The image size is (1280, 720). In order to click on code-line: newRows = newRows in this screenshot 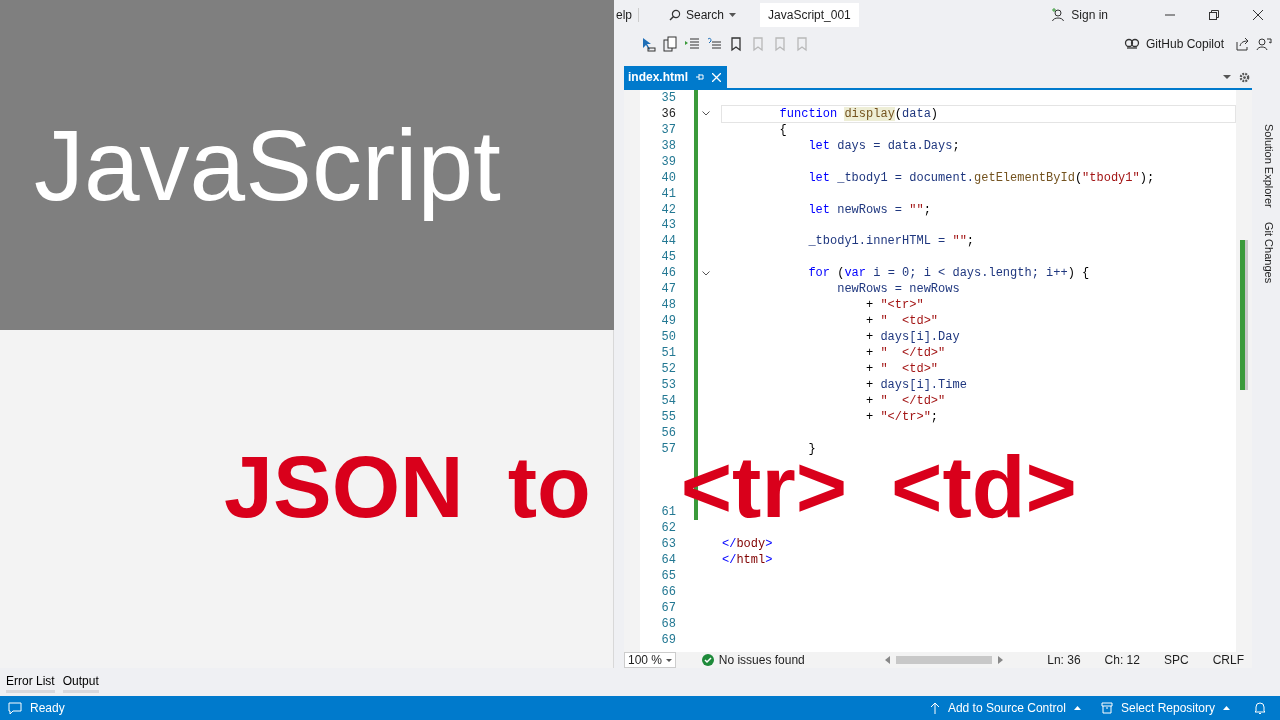, I will do `click(898, 289)`.